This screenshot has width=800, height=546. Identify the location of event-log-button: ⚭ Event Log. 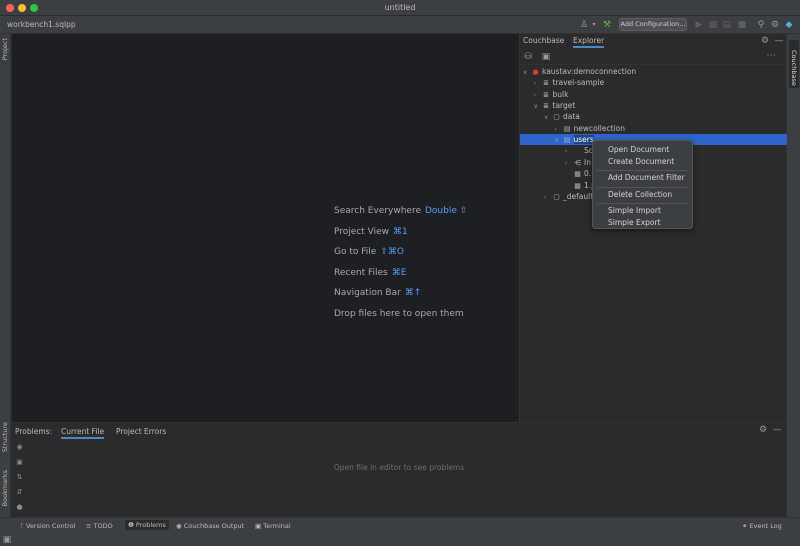
(762, 526).